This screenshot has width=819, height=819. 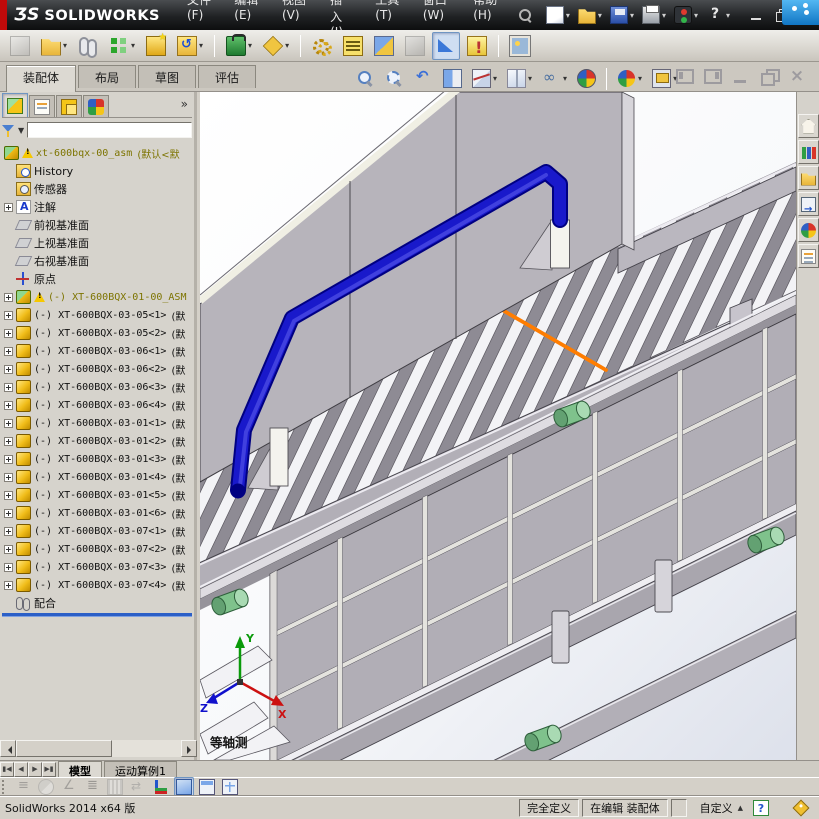 What do you see at coordinates (8, 130) in the screenshot?
I see `filter-funnel-icon` at bounding box center [8, 130].